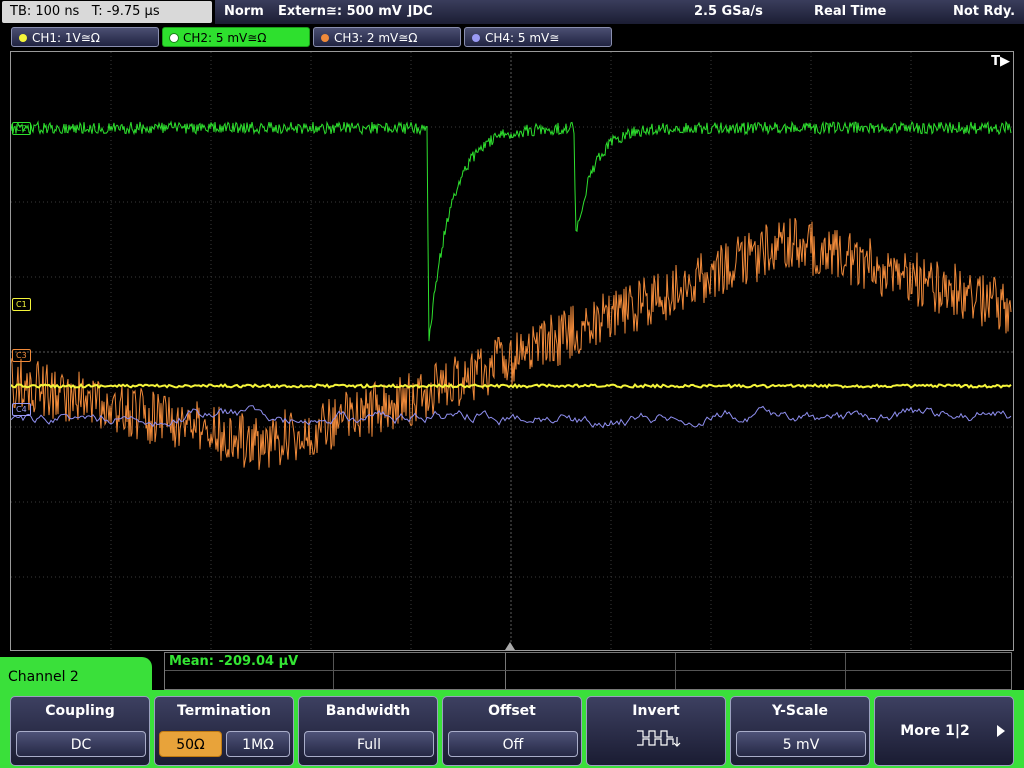 The height and width of the screenshot is (768, 1024). What do you see at coordinates (1001, 731) in the screenshot?
I see `next-page-icon` at bounding box center [1001, 731].